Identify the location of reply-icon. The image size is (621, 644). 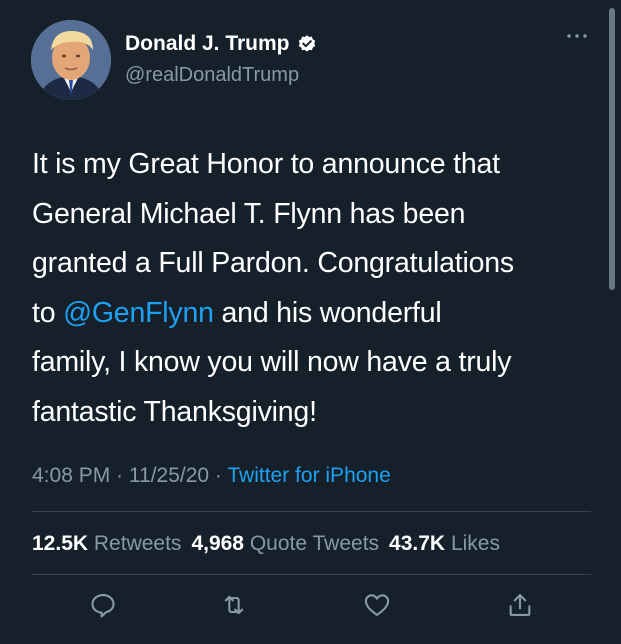
(103, 605).